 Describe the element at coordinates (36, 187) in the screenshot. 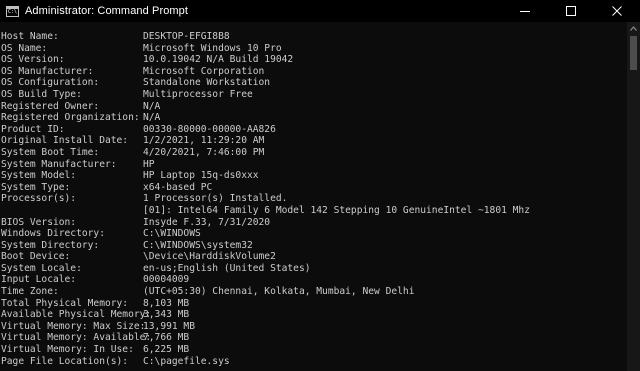

I see `property-label: System Type:` at that location.